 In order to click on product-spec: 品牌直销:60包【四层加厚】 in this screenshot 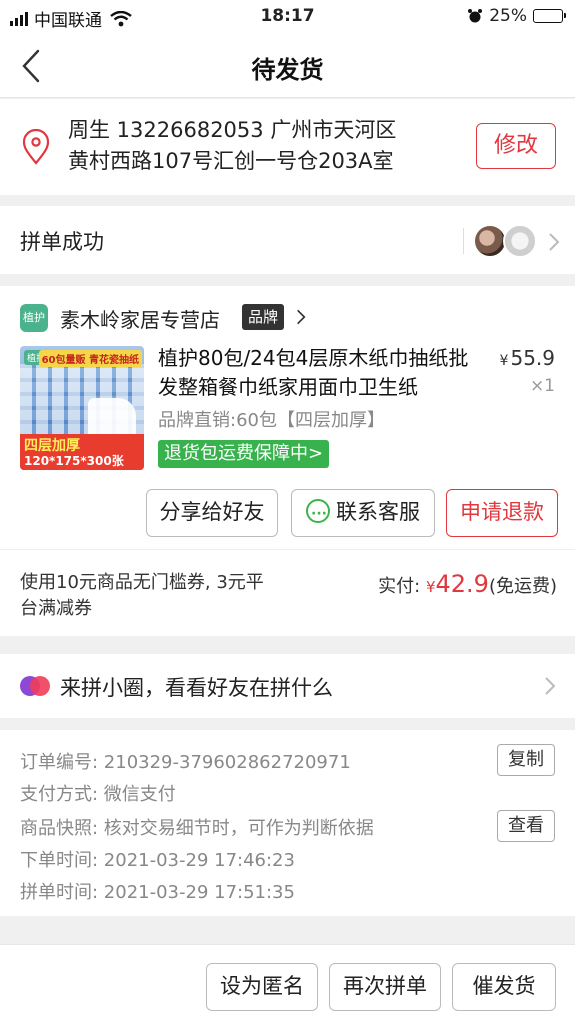, I will do `click(271, 420)`.